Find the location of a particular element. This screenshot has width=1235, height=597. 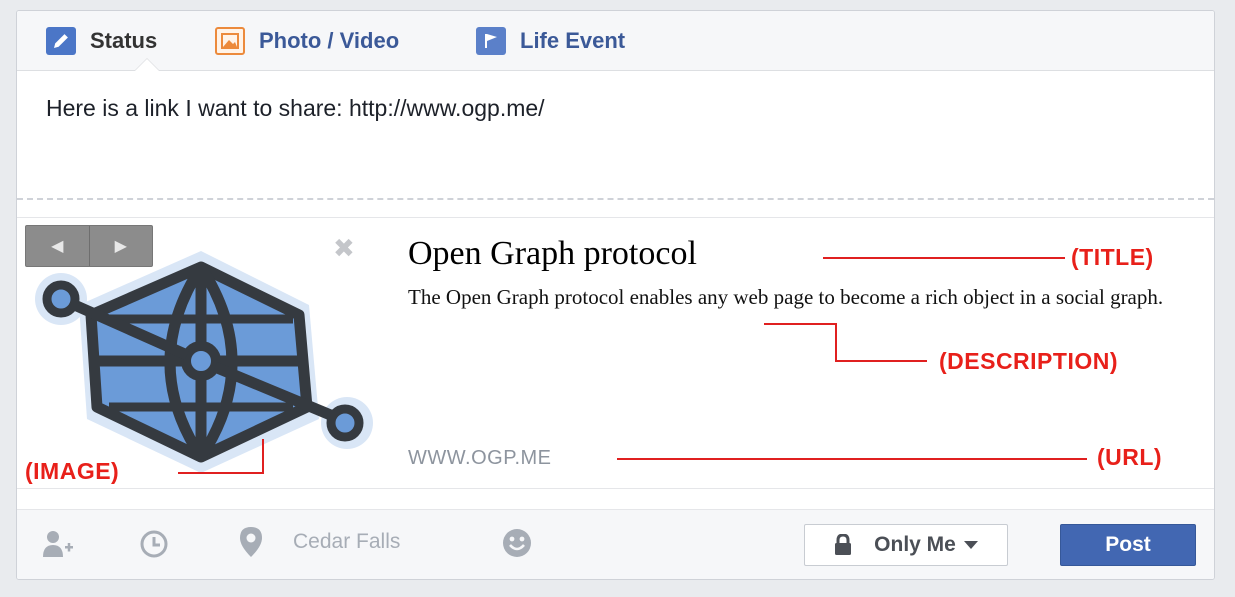

map-pin-icon is located at coordinates (251, 542).